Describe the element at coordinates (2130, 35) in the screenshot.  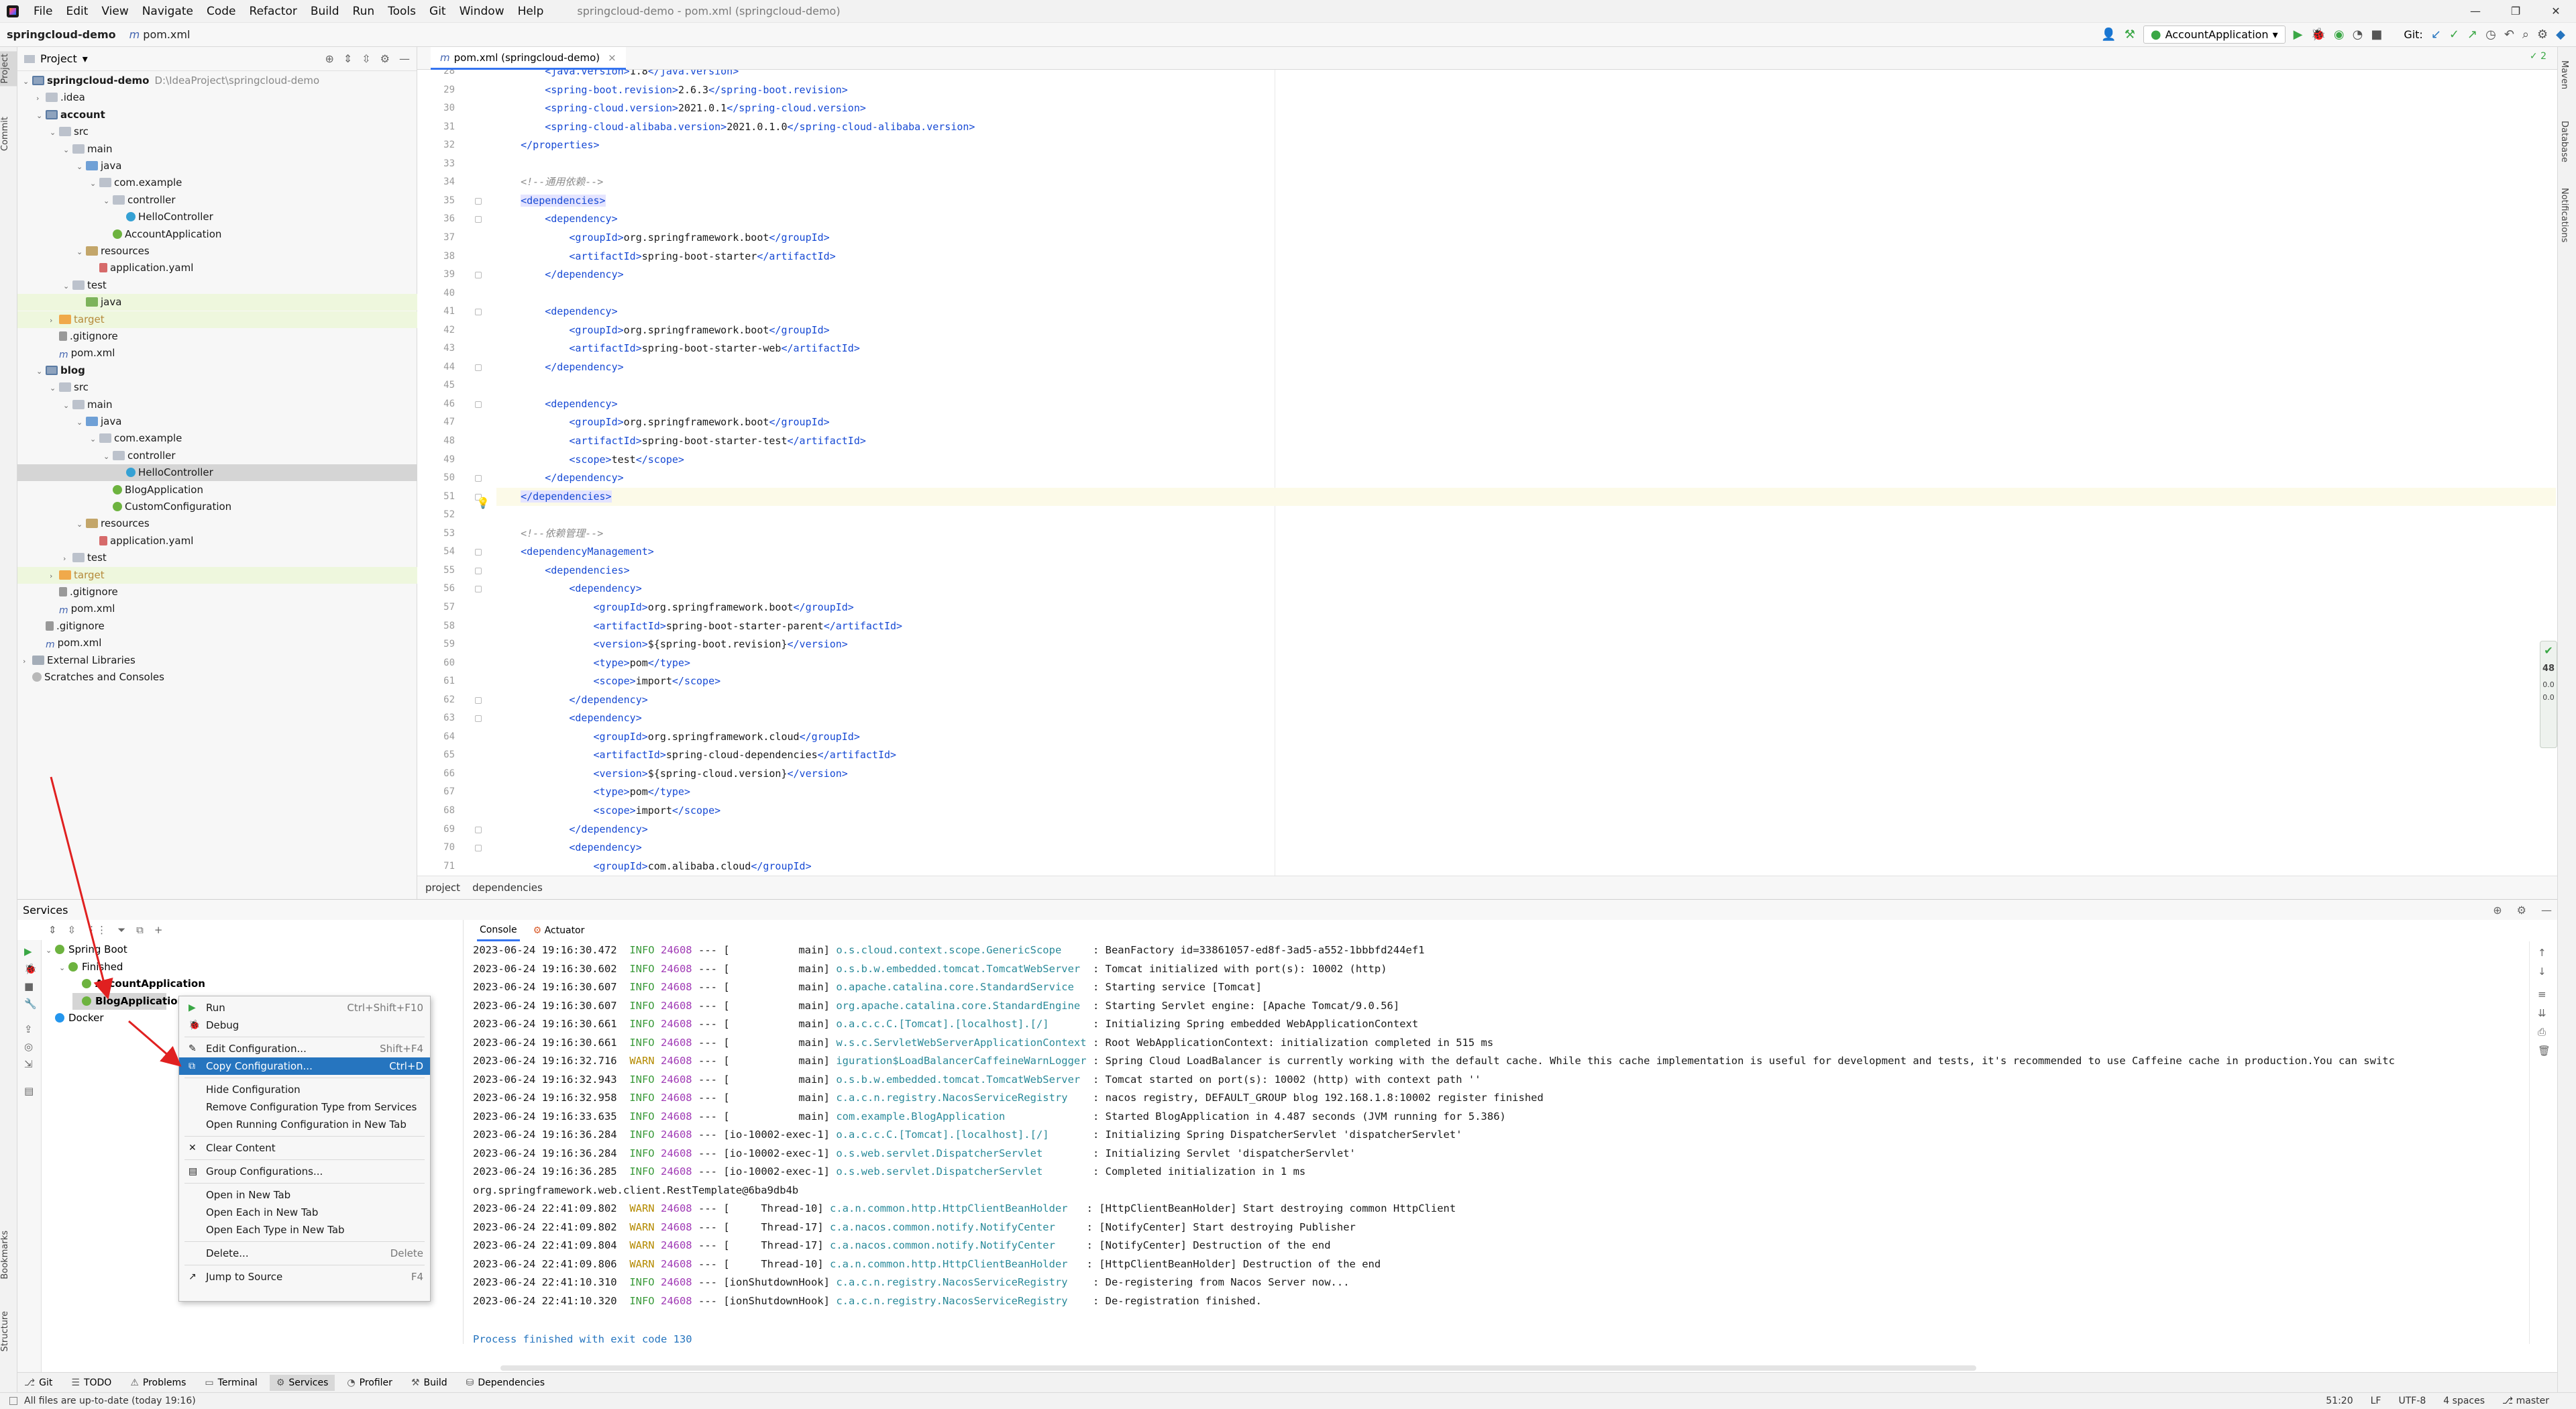
I see `build-hammer-icon: ⚒` at that location.